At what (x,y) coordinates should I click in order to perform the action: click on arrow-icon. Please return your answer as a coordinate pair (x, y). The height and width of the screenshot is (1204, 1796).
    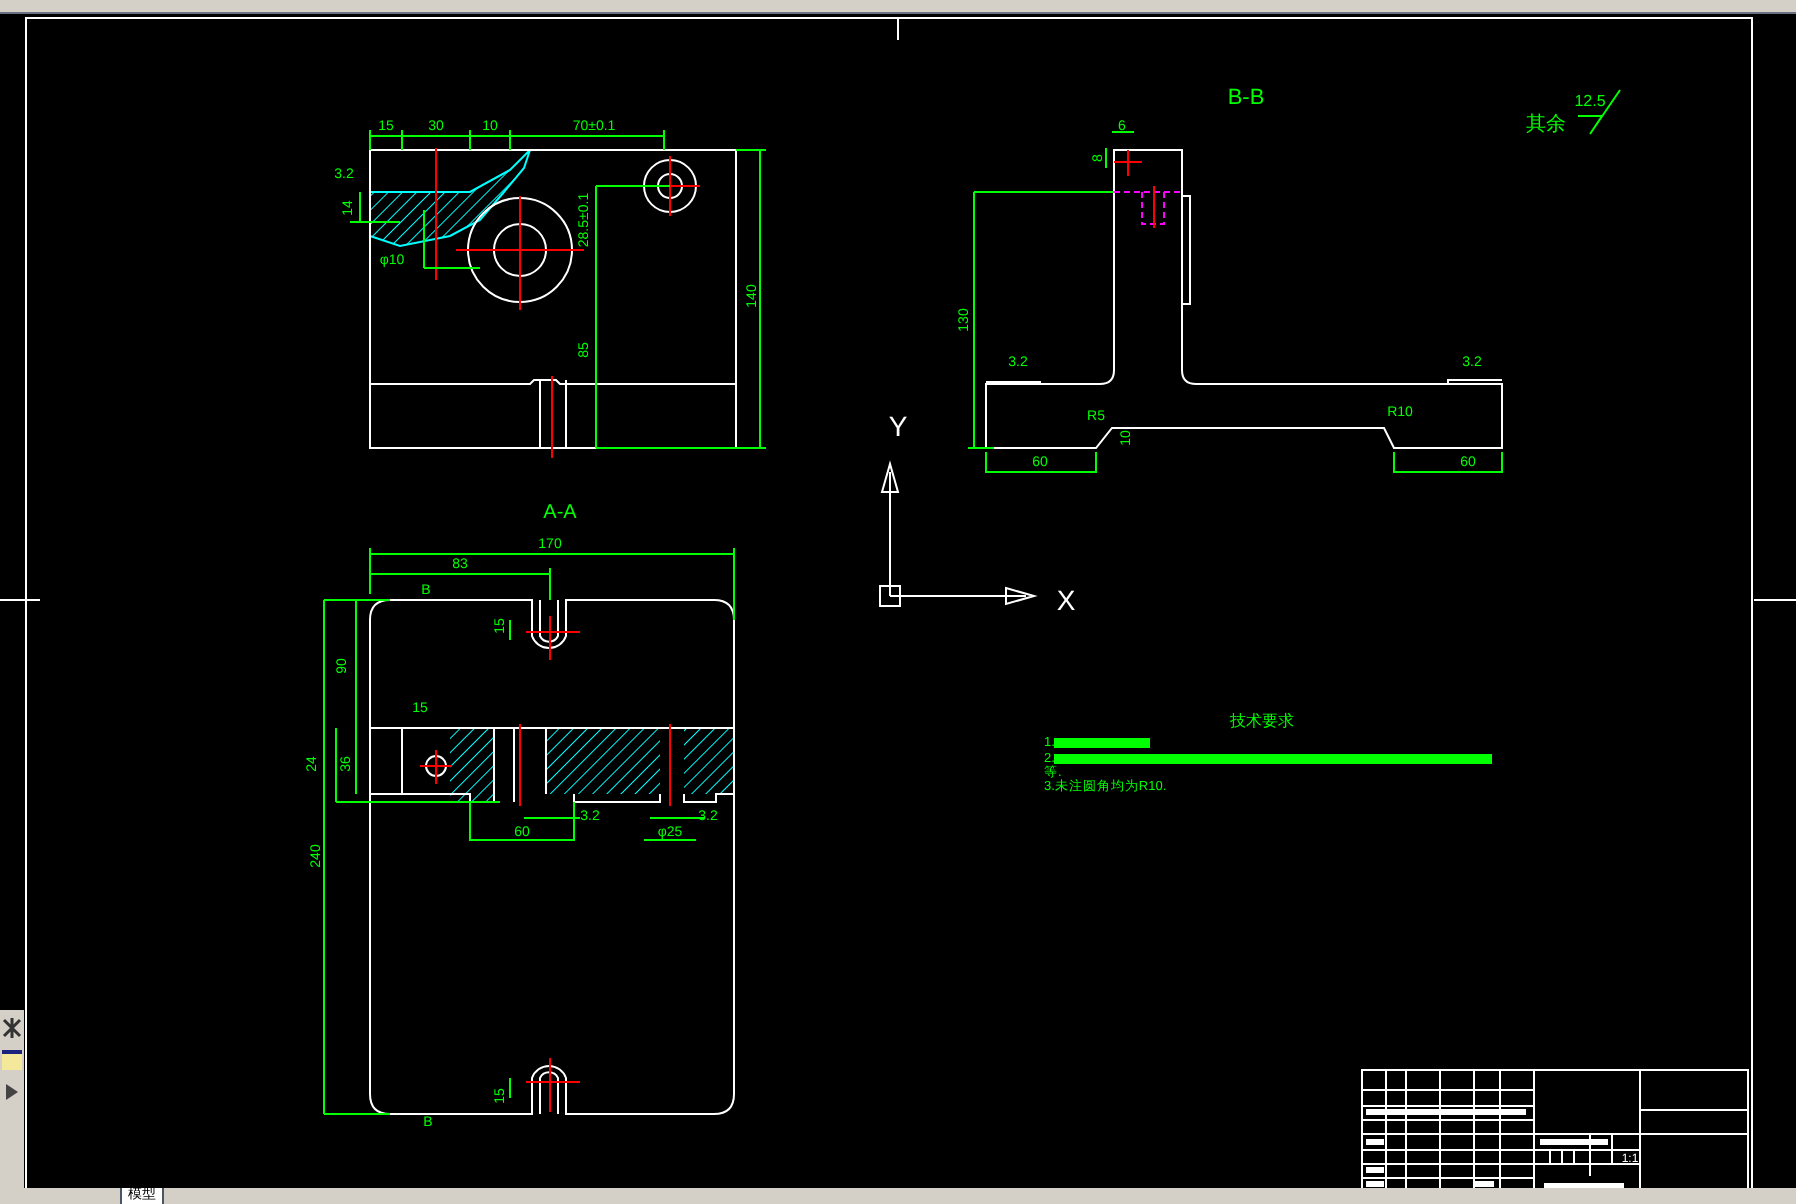
    Looking at the image, I should click on (12, 1092).